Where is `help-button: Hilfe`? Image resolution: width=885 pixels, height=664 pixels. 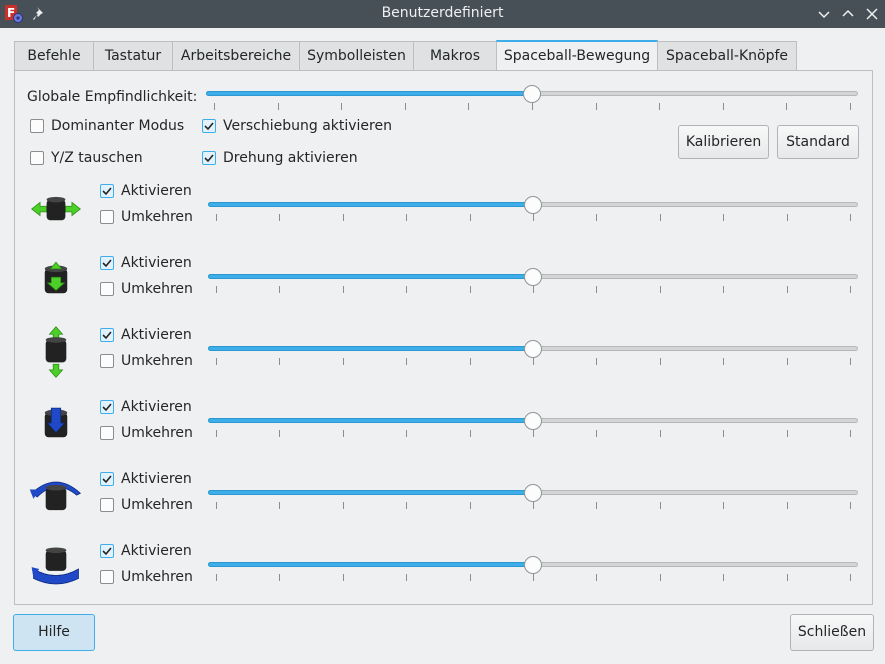
help-button: Hilfe is located at coordinates (54, 632).